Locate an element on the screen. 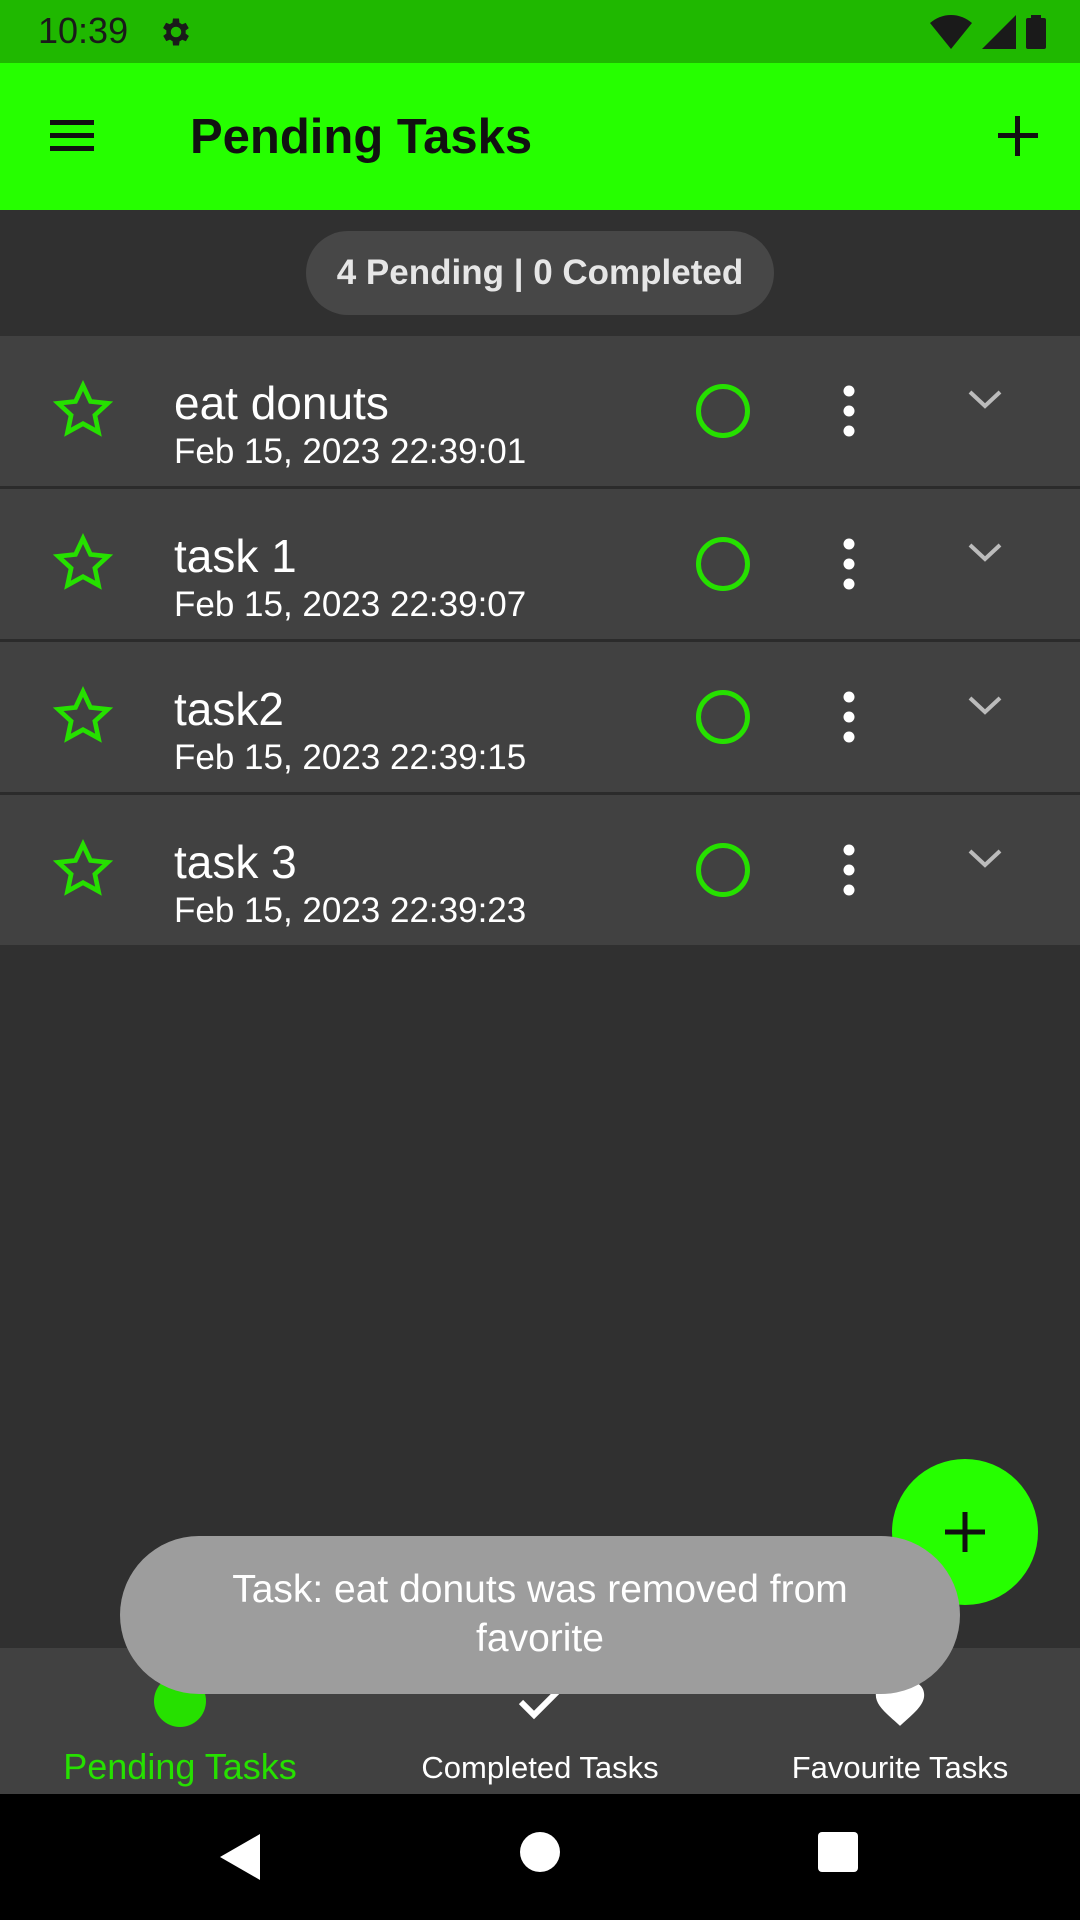 This screenshot has height=1920, width=1080. recents-icon is located at coordinates (838, 1852).